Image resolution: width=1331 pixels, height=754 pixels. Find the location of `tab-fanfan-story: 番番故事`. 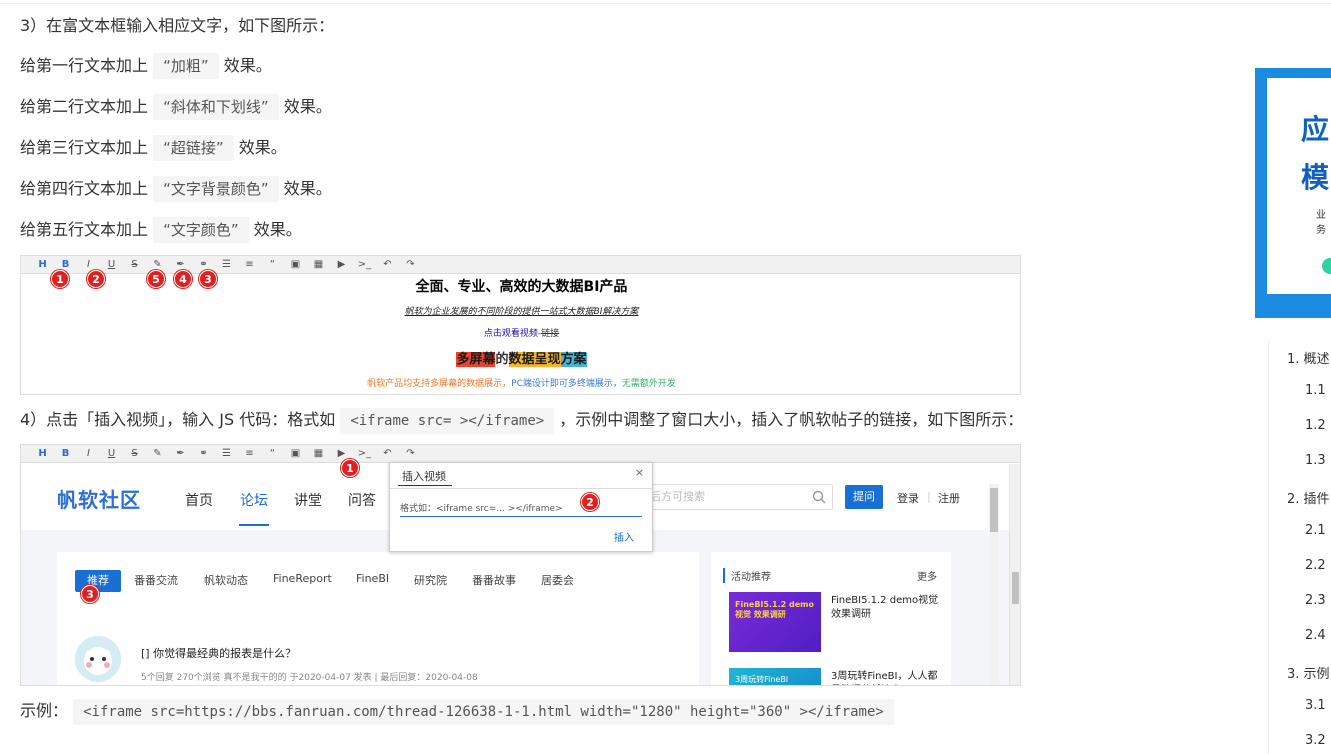

tab-fanfan-story: 番番故事 is located at coordinates (494, 580).